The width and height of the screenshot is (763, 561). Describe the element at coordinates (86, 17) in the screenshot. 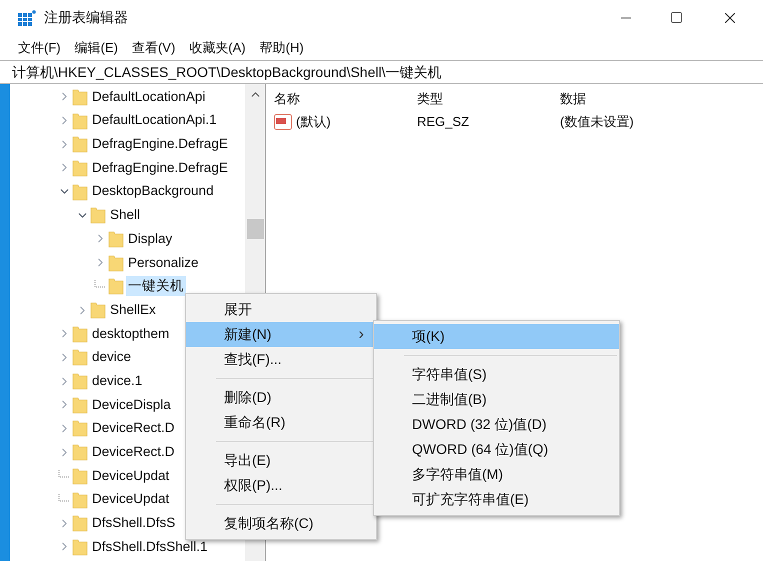

I see `window-title: 注册表编辑器` at that location.